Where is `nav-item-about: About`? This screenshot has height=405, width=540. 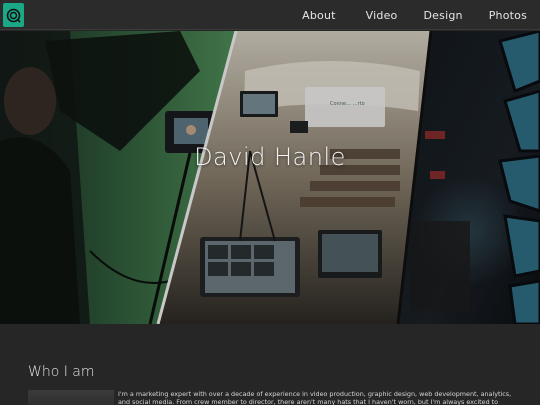
nav-item-about: About is located at coordinates (319, 15).